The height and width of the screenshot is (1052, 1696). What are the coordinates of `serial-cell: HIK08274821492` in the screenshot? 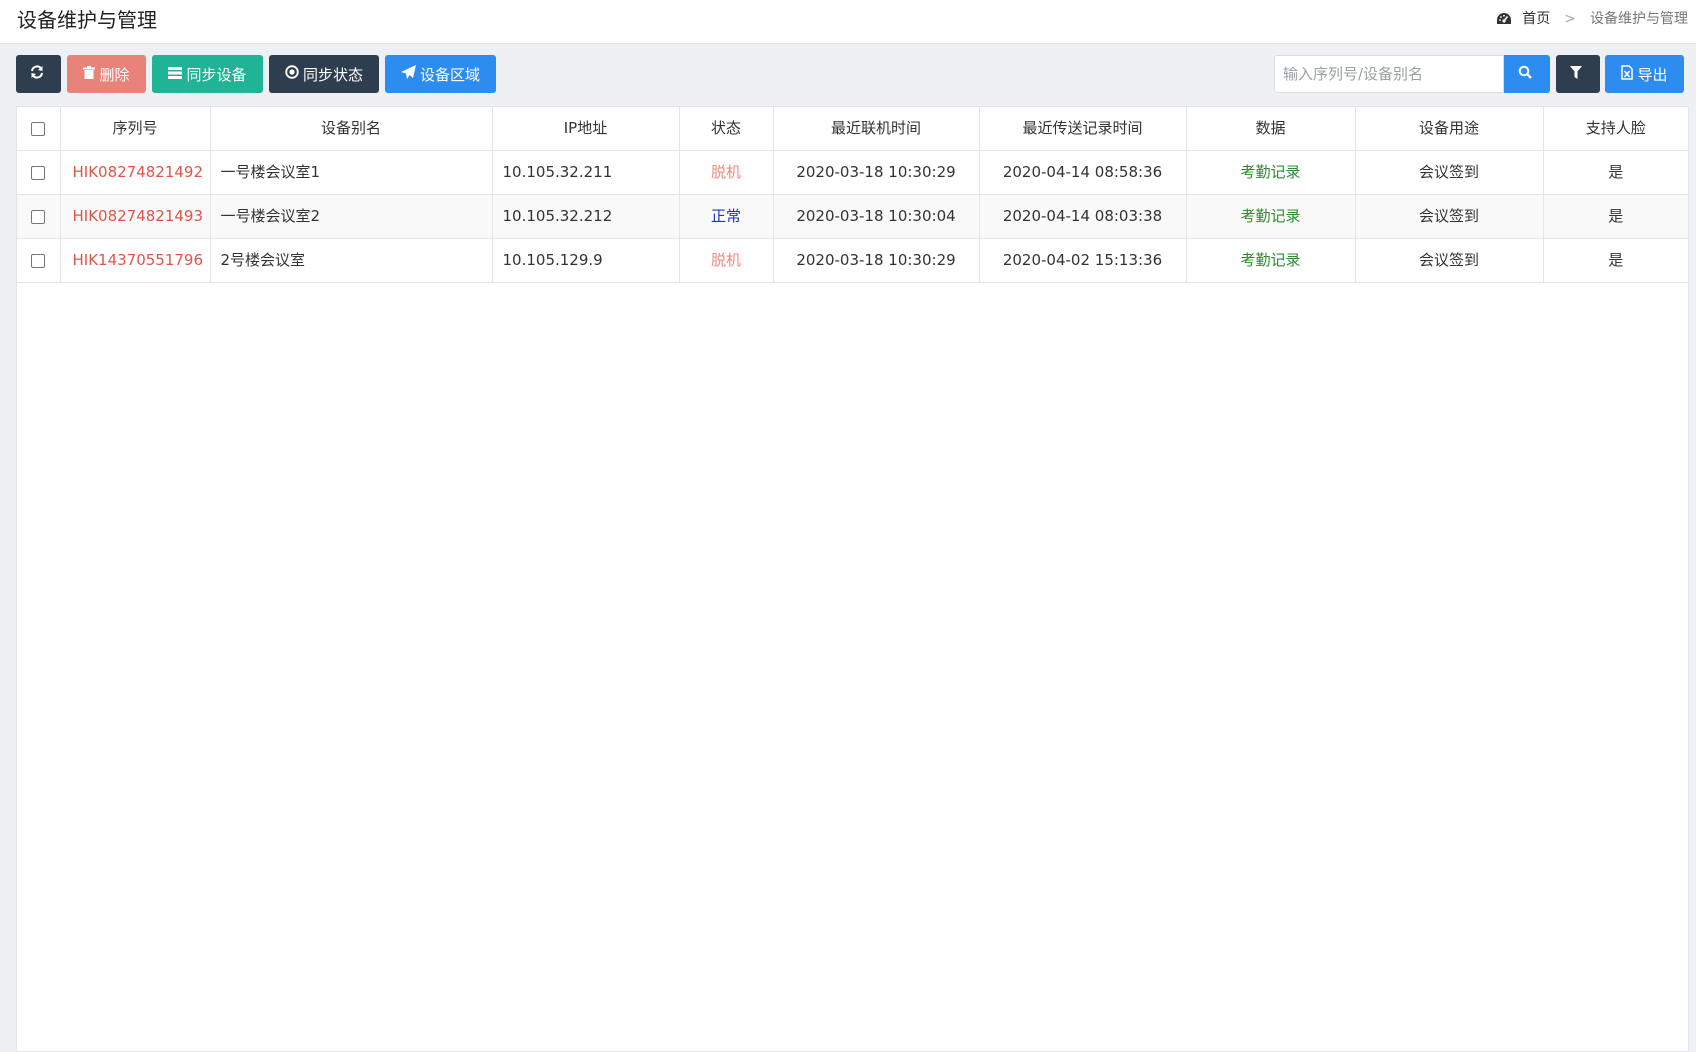 It's located at (135, 172).